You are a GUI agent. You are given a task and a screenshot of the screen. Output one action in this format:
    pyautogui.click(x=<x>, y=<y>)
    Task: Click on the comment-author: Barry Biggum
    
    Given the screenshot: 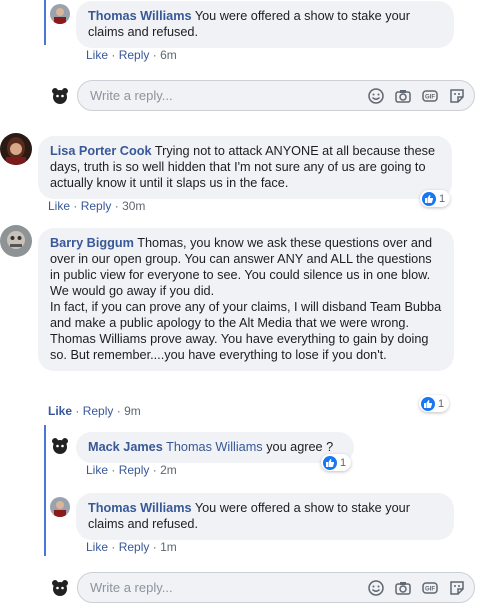 What is the action you would take?
    pyautogui.click(x=92, y=243)
    